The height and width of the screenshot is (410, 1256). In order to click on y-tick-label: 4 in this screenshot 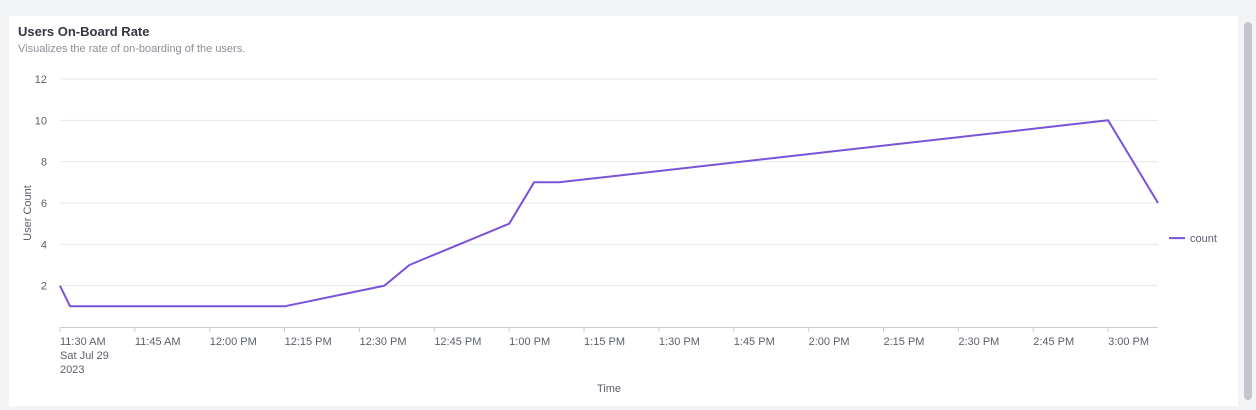, I will do `click(44, 245)`.